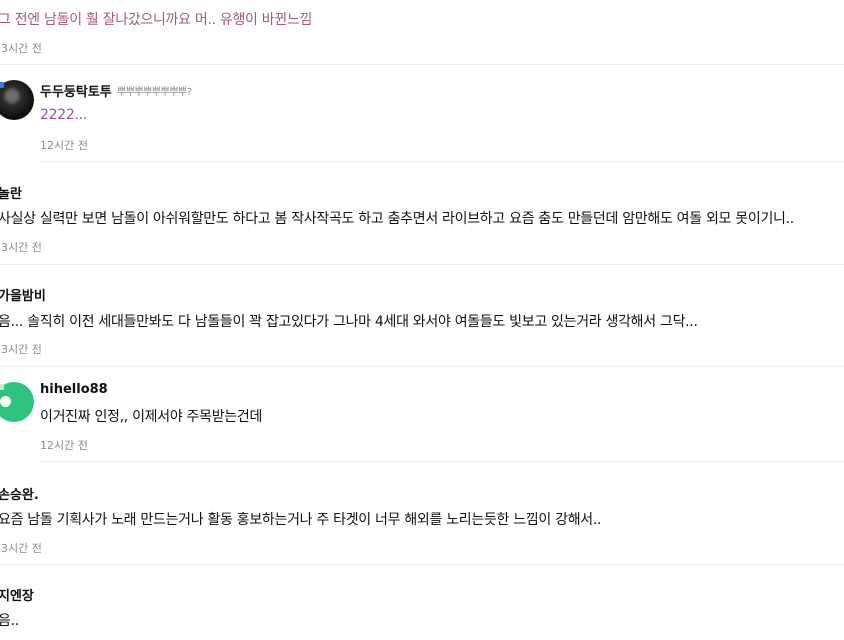 Image resolution: width=844 pixels, height=640 pixels. Describe the element at coordinates (156, 20) in the screenshot. I see `comment-text: 그 전엔 남돌이 훨 잘나갔으니까요 머.. 유행이 바뀐느낌` at that location.